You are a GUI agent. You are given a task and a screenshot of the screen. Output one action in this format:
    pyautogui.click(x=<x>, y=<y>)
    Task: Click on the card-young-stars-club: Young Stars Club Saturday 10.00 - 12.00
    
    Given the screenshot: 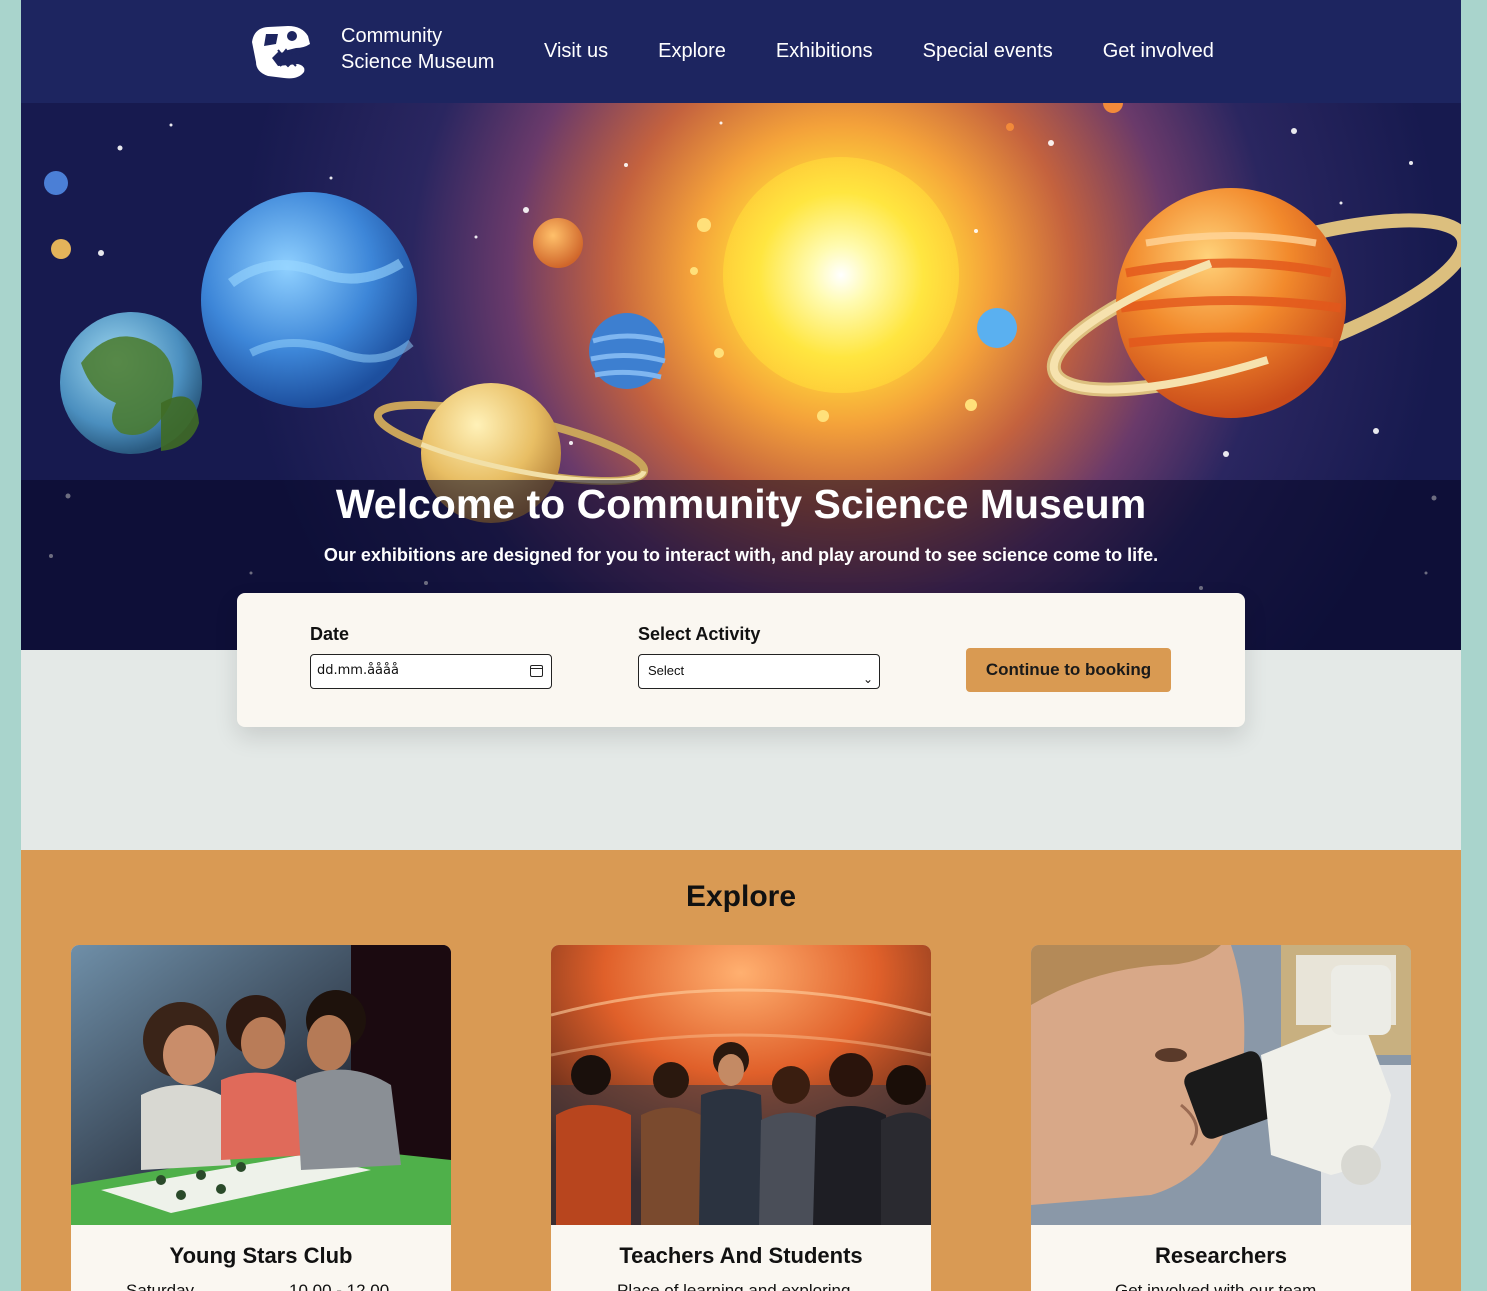 What is the action you would take?
    pyautogui.click(x=261, y=1118)
    